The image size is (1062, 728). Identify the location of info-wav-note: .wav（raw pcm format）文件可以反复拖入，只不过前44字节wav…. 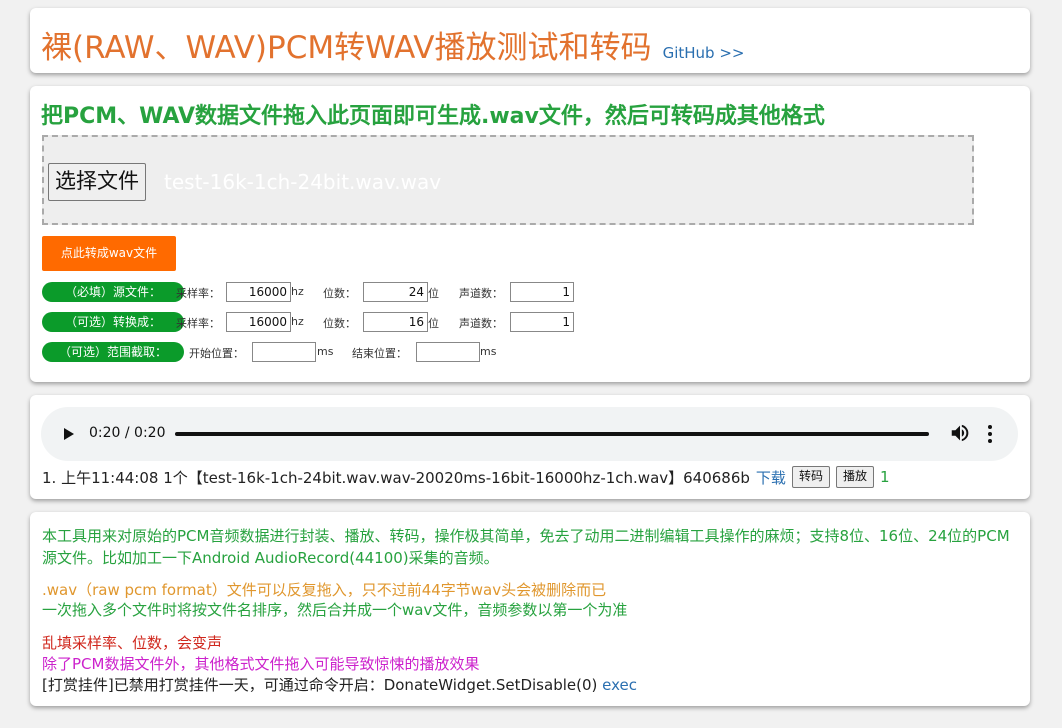
(324, 590).